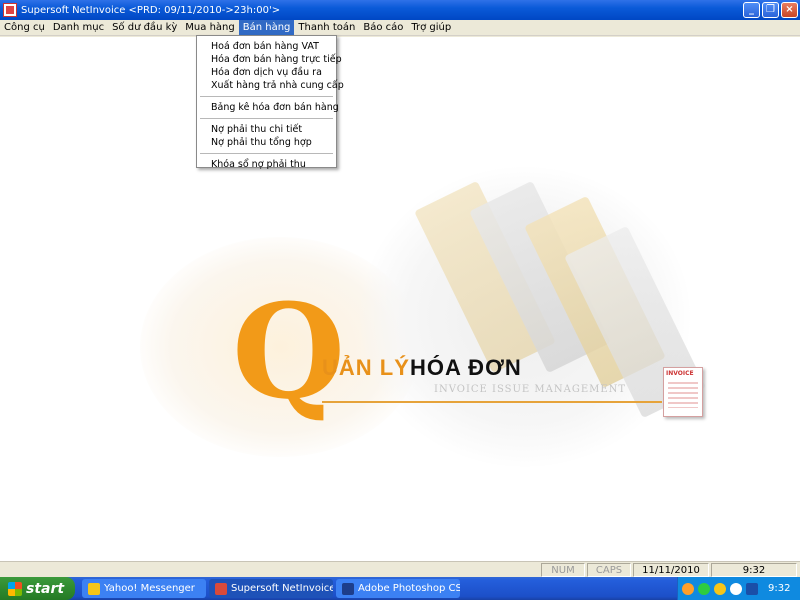  What do you see at coordinates (752, 588) in the screenshot?
I see `tray-language-icon` at bounding box center [752, 588].